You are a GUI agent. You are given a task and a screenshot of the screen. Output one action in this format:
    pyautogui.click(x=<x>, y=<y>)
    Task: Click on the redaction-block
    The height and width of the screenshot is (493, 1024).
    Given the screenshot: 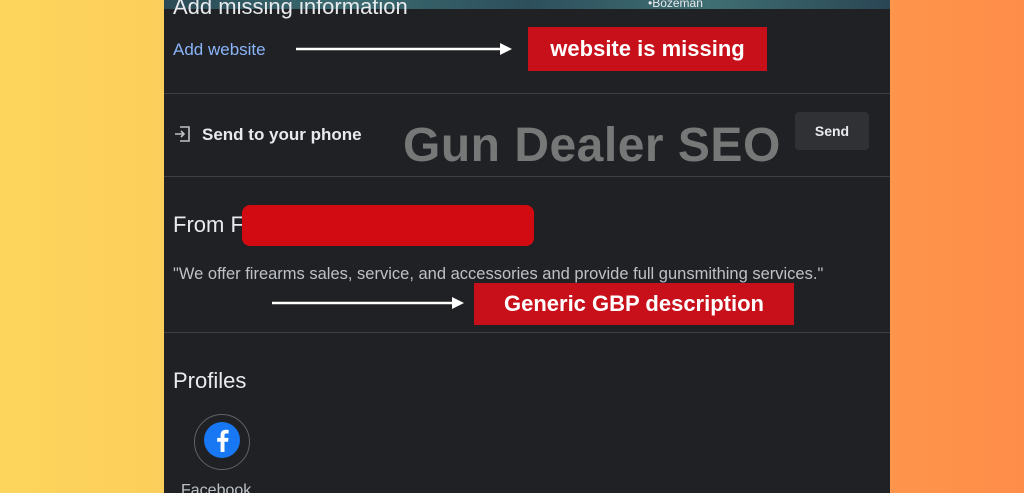 What is the action you would take?
    pyautogui.click(x=388, y=225)
    